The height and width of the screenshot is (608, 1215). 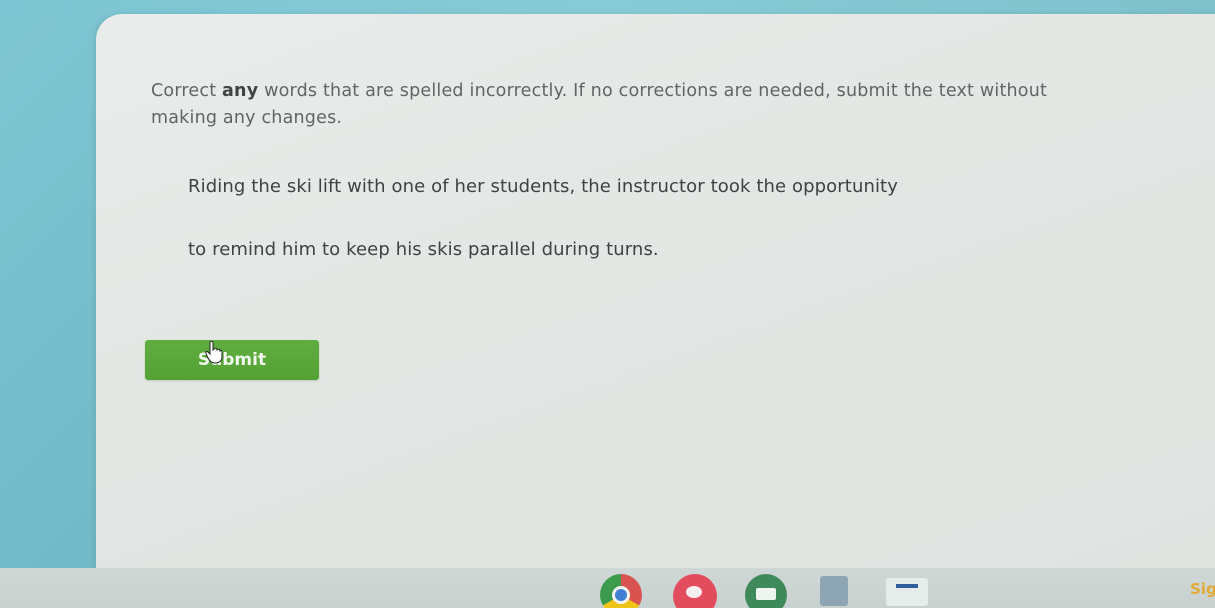 I want to click on instruction-prefix: Correct, so click(x=187, y=91).